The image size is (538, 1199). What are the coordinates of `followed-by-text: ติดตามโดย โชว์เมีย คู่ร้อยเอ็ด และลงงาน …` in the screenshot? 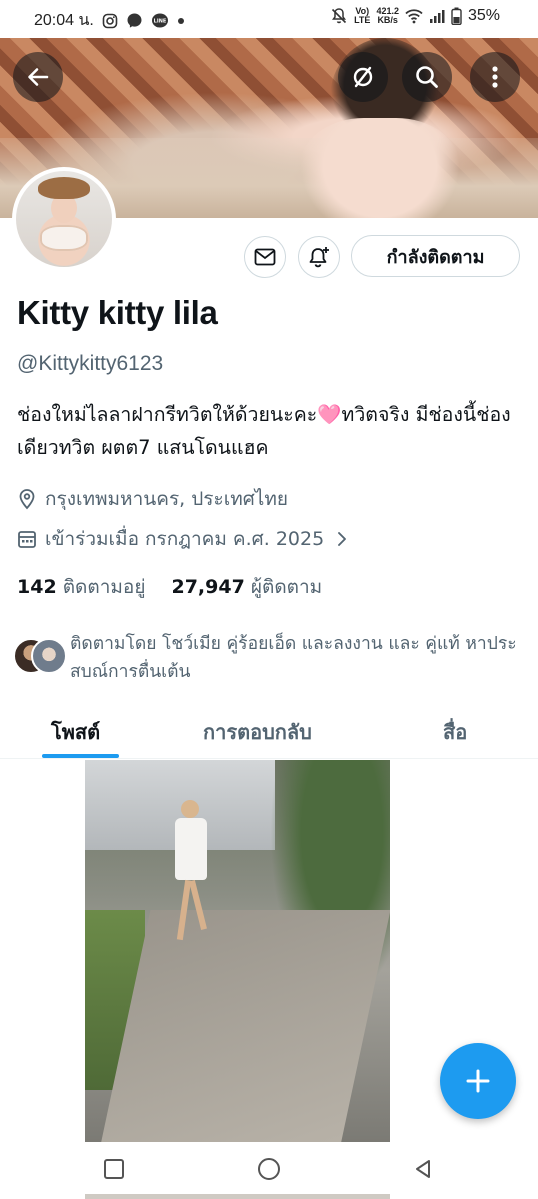 It's located at (293, 658).